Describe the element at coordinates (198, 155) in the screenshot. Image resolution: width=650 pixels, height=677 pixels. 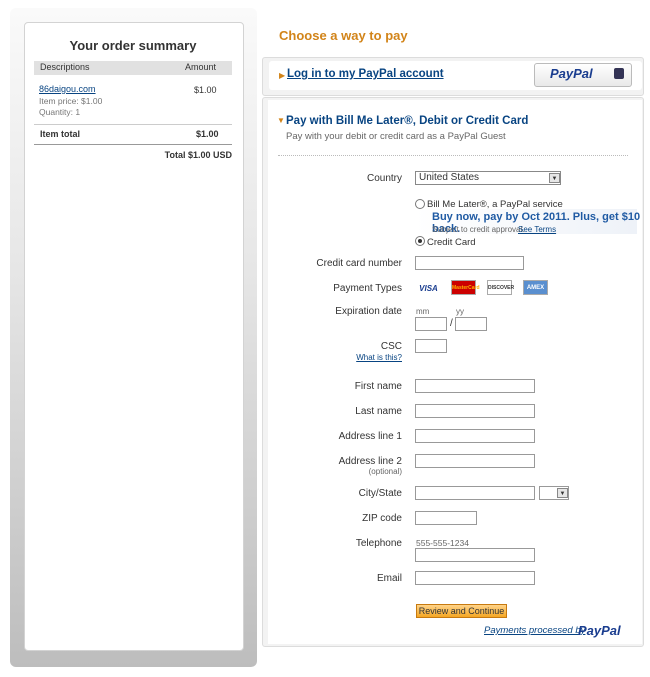
I see `order-total: Total $1.00 USD` at that location.